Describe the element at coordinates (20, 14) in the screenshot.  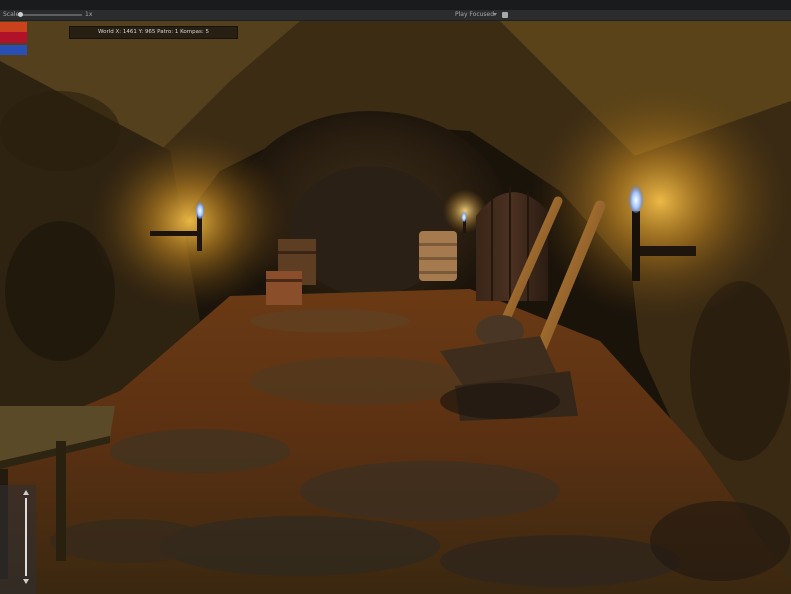
I see `scale-slider-handle` at that location.